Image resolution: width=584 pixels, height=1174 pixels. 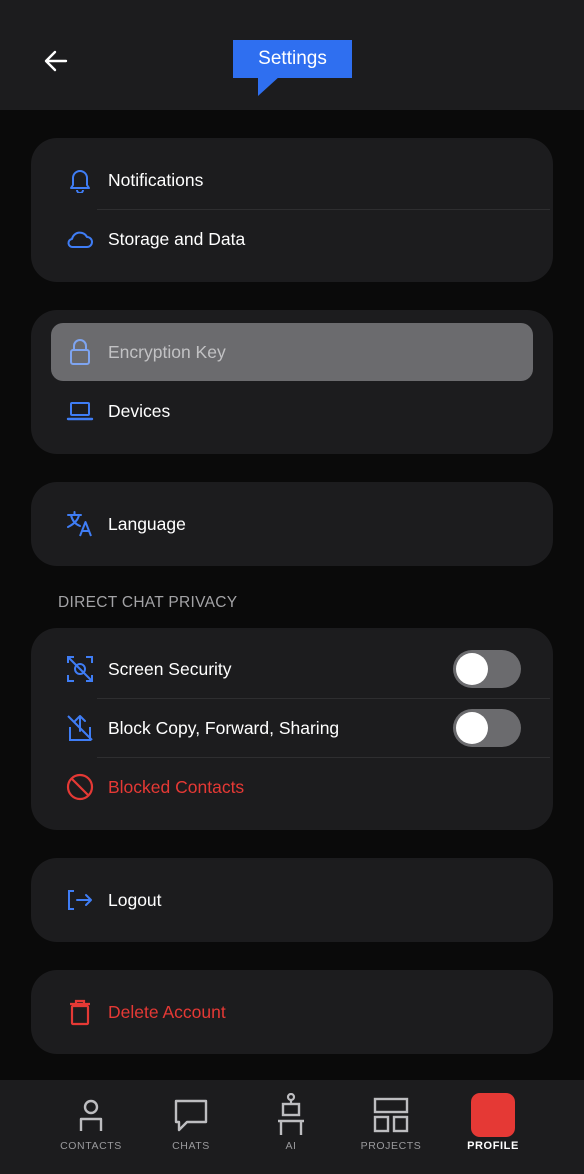 I want to click on blocked-icon, so click(x=80, y=787).